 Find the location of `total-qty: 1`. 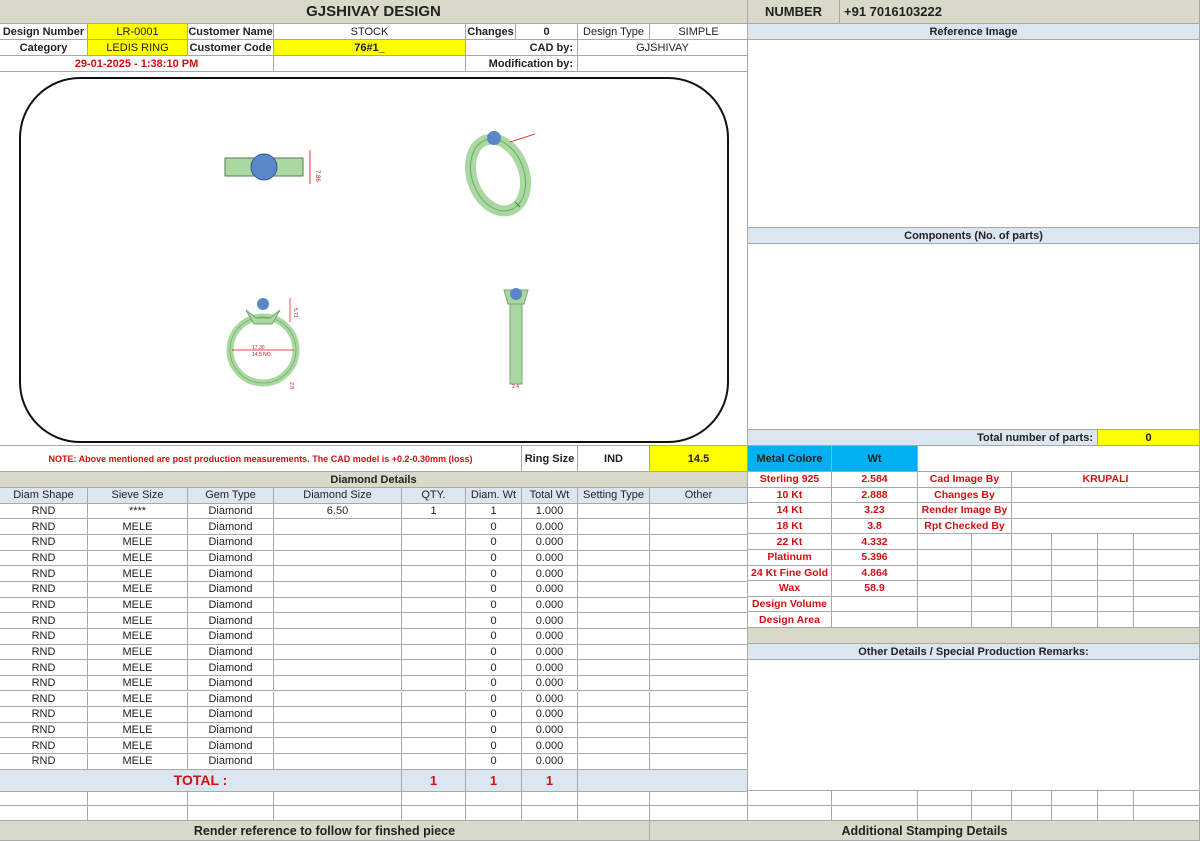

total-qty: 1 is located at coordinates (434, 780).